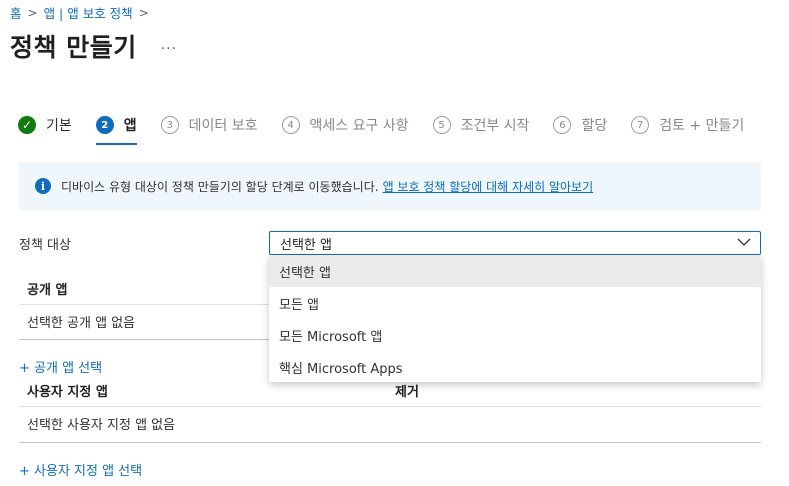 This screenshot has height=486, width=789. Describe the element at coordinates (223, 126) in the screenshot. I see `wizard-step-label: 데이터 보호` at that location.